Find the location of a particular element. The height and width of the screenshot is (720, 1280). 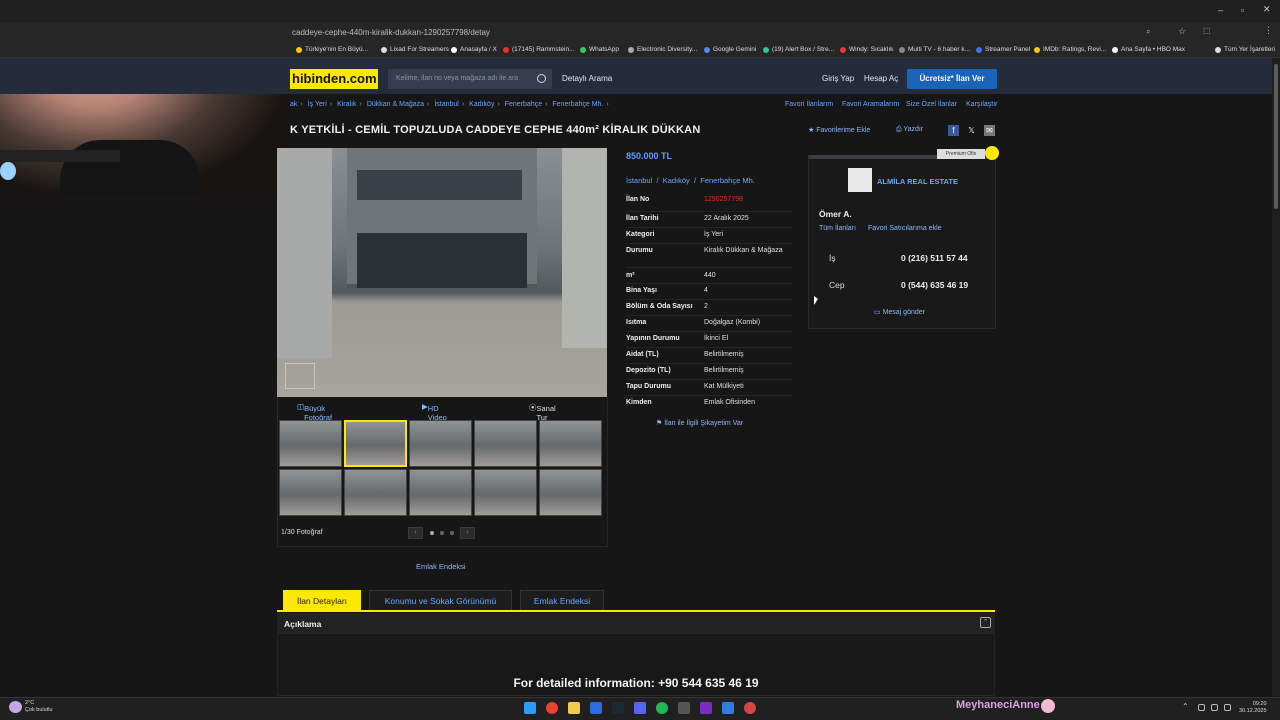

site-logo: hibinden.com is located at coordinates (334, 79).